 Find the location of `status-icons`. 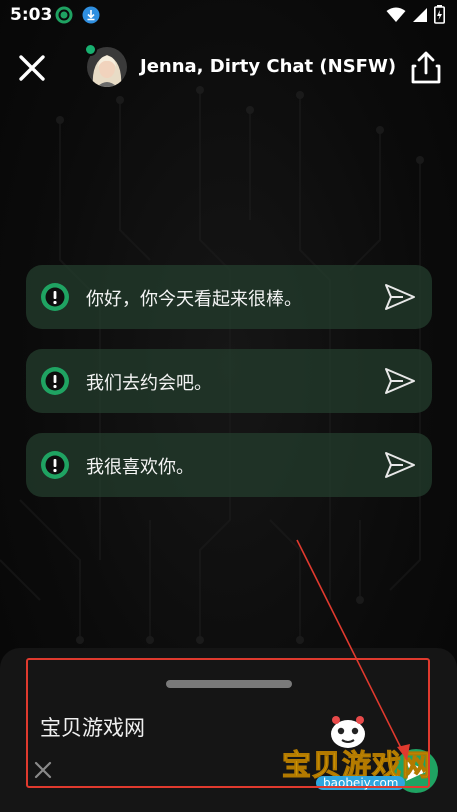

status-icons is located at coordinates (415, 14).